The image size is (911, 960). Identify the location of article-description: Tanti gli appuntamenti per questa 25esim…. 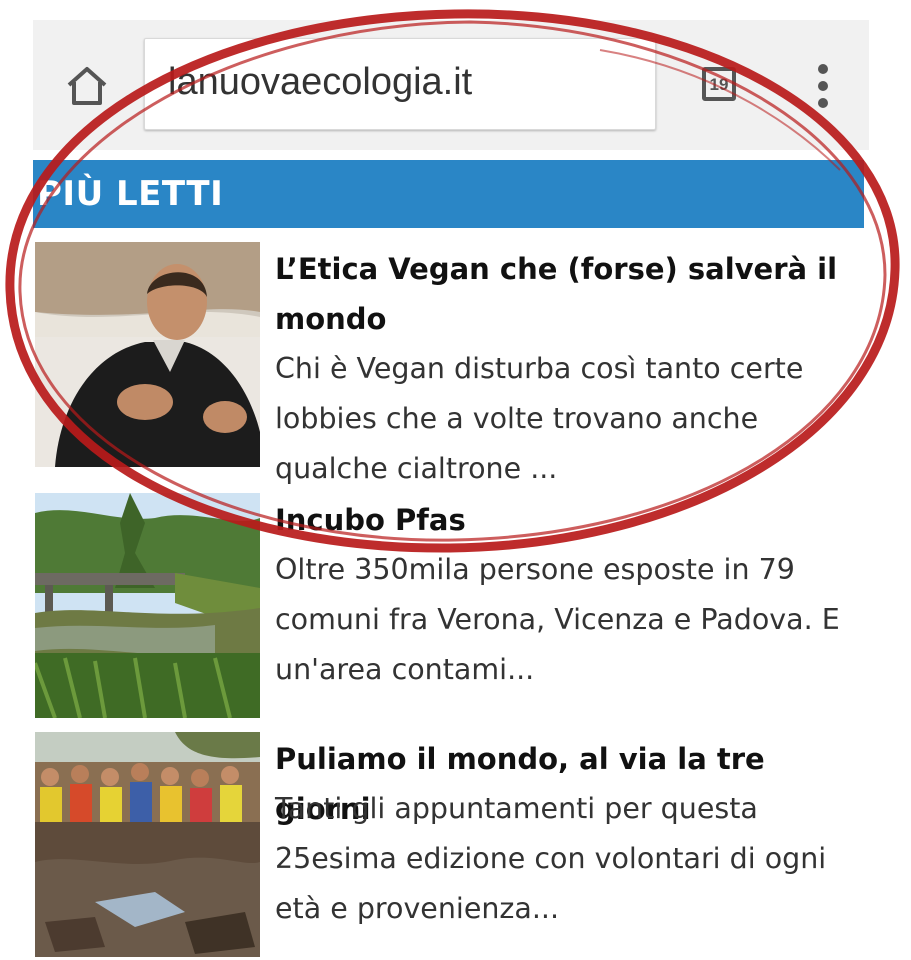
(551, 858).